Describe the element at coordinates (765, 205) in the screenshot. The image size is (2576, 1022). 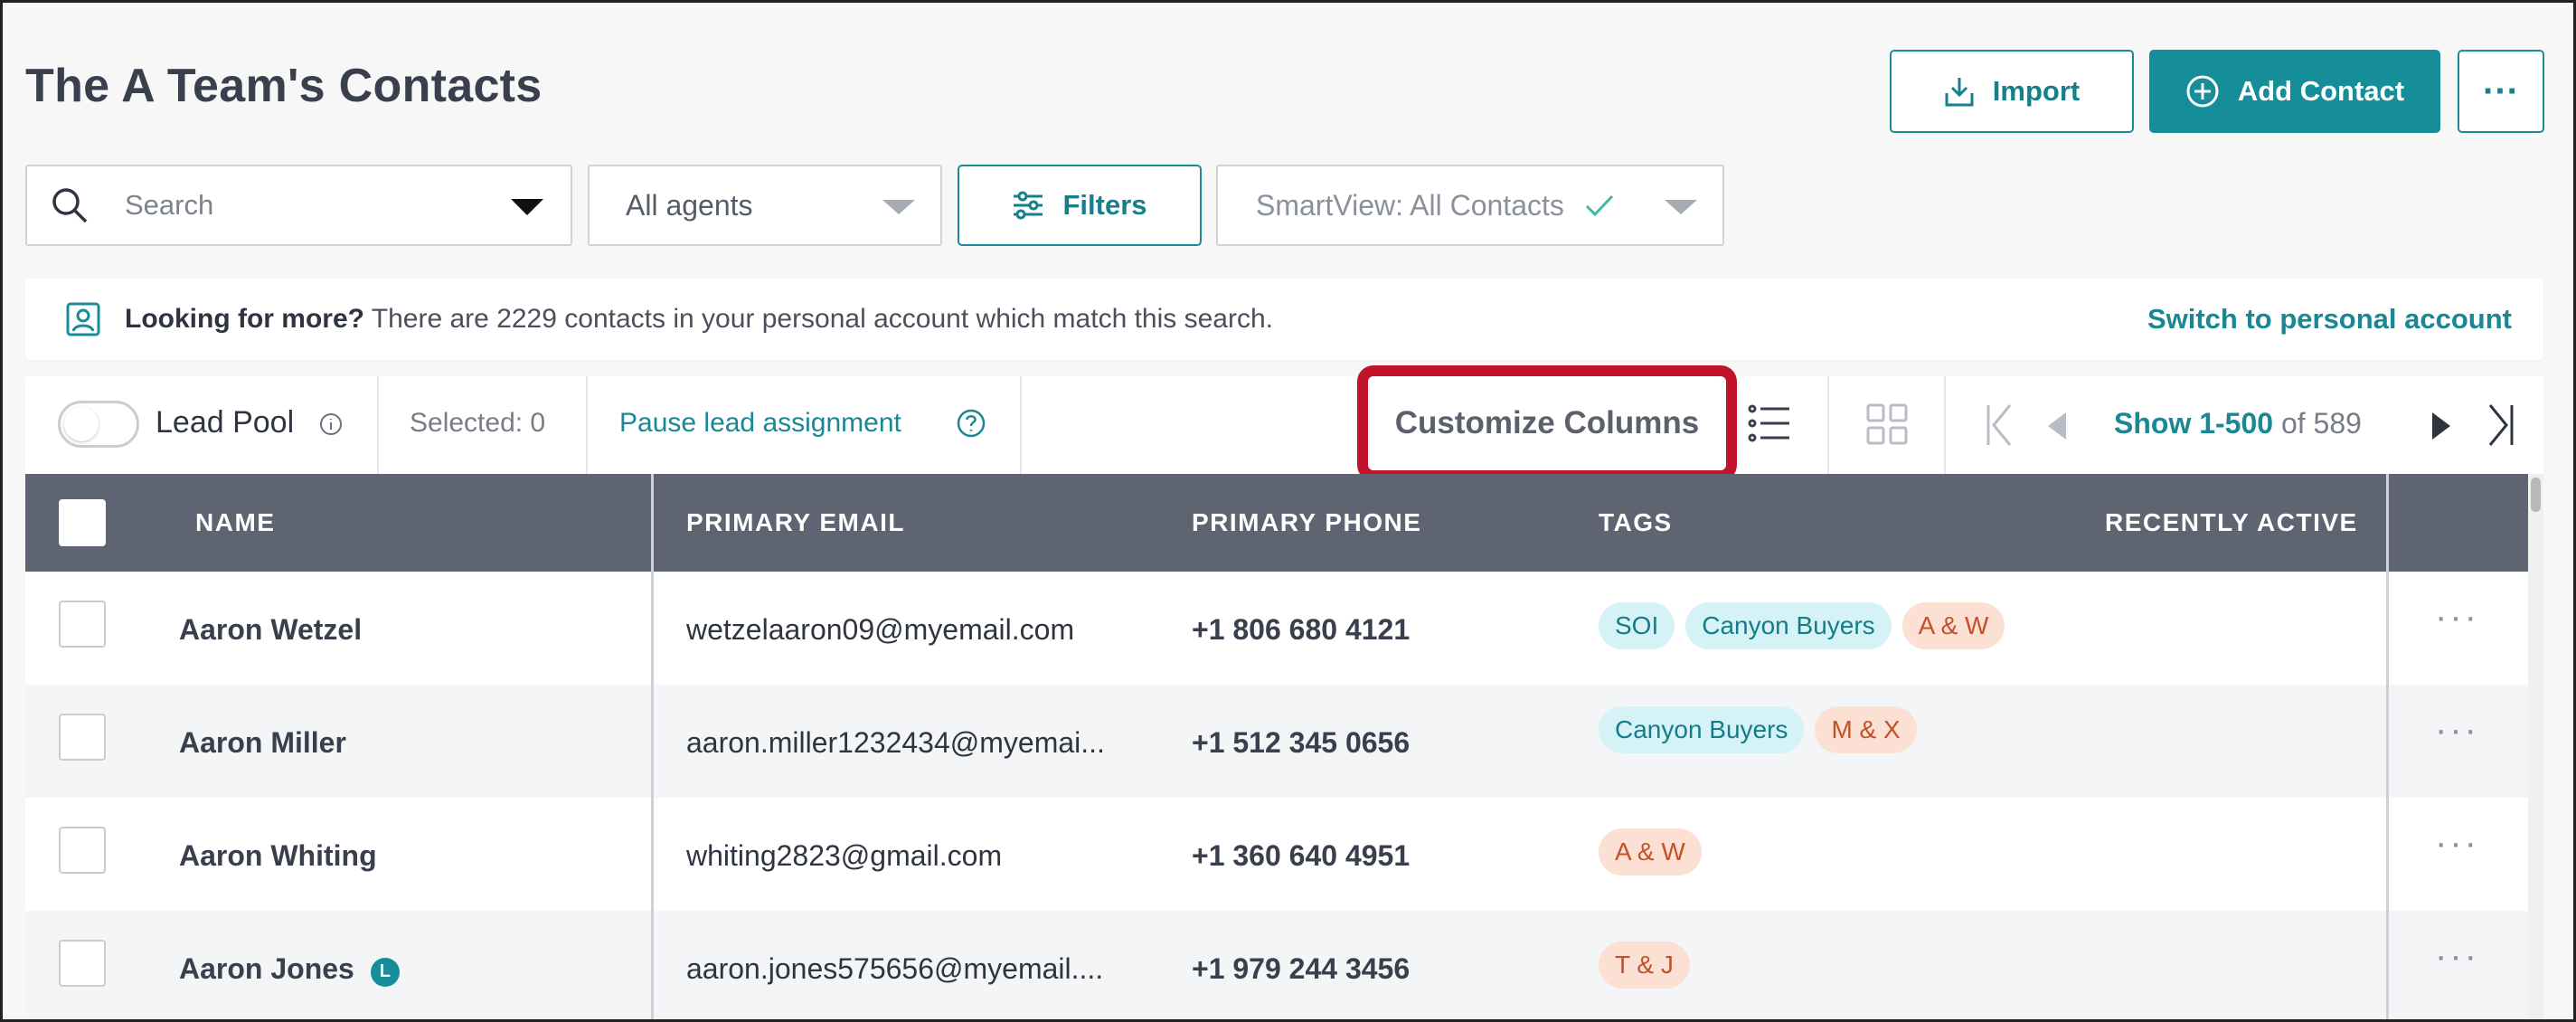
I see `agents-dropdown: All agents` at that location.